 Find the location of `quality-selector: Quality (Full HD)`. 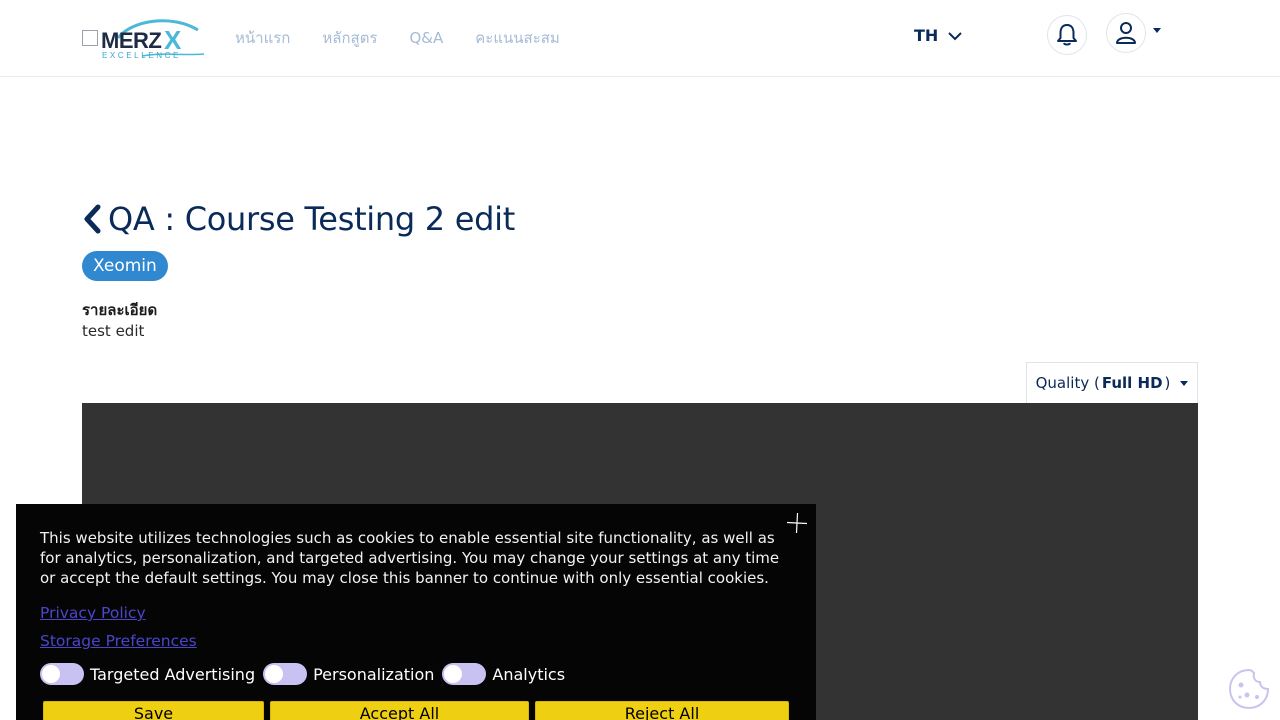

quality-selector: Quality (Full HD) is located at coordinates (1112, 382).